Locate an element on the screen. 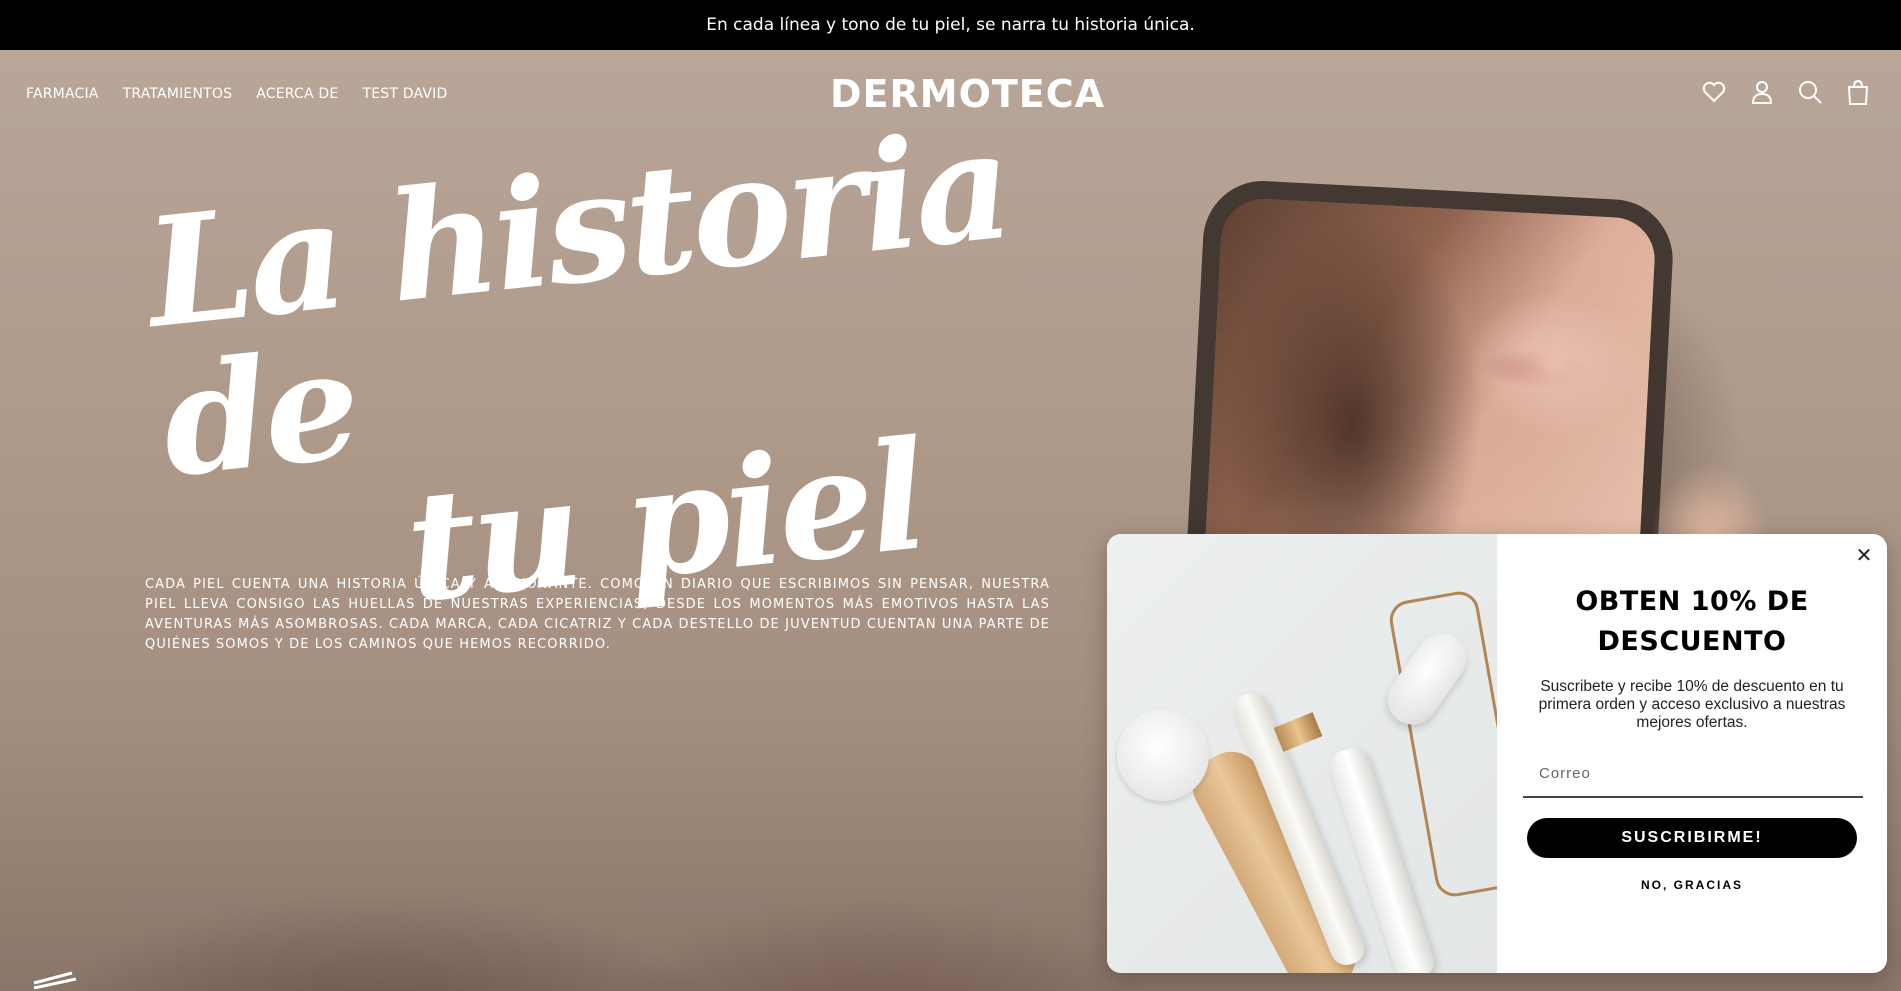 Image resolution: width=1901 pixels, height=991 pixels. close-icon: ✕ is located at coordinates (1864, 555).